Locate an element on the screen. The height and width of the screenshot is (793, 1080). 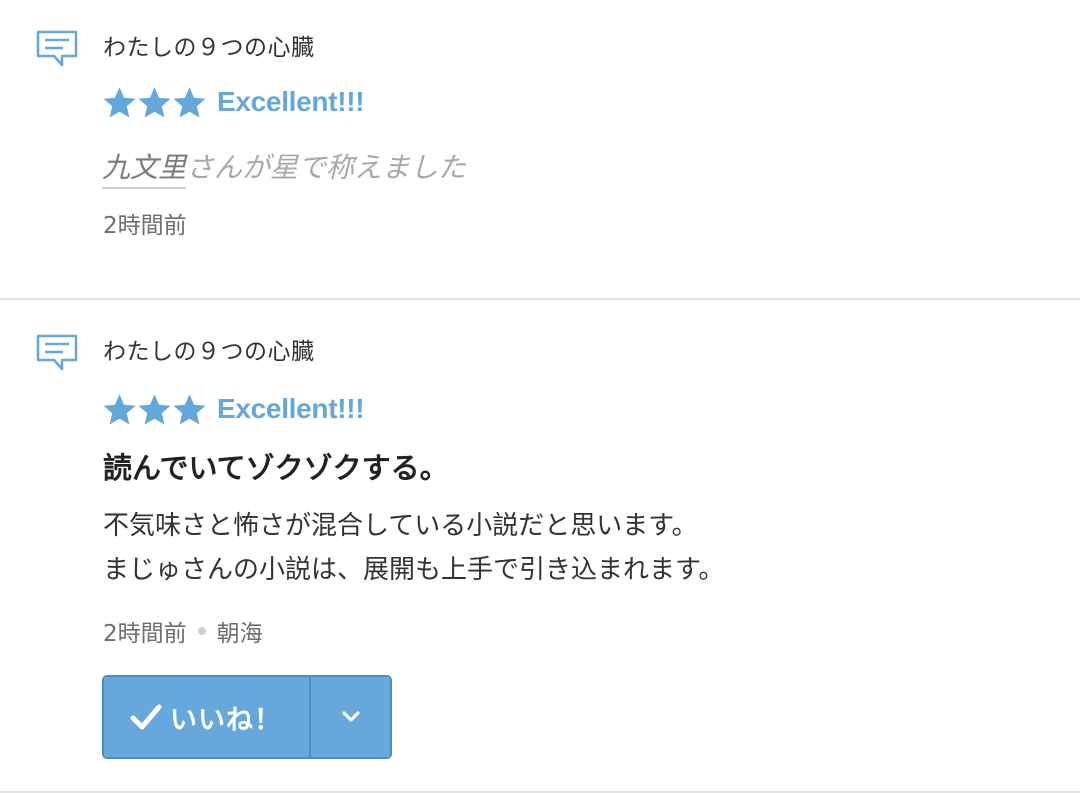
like-button-group: いいね！ is located at coordinates (247, 717).